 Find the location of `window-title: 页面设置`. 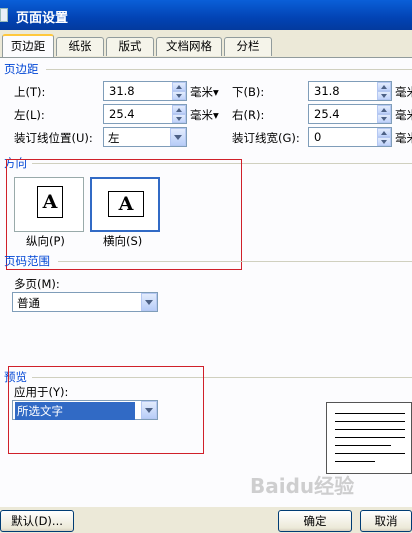

window-title: 页面设置 is located at coordinates (42, 18).